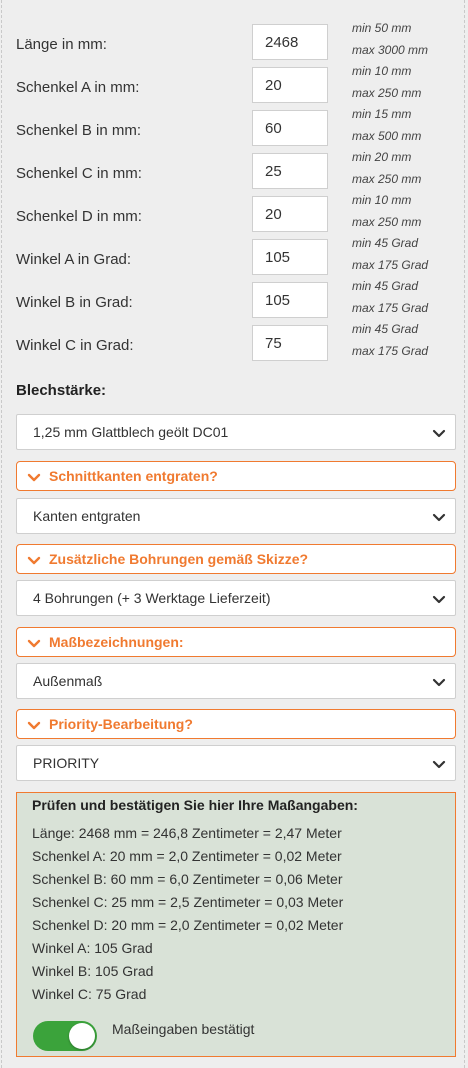 This screenshot has height=1068, width=468. What do you see at coordinates (290, 214) in the screenshot?
I see `leg-d-input` at bounding box center [290, 214].